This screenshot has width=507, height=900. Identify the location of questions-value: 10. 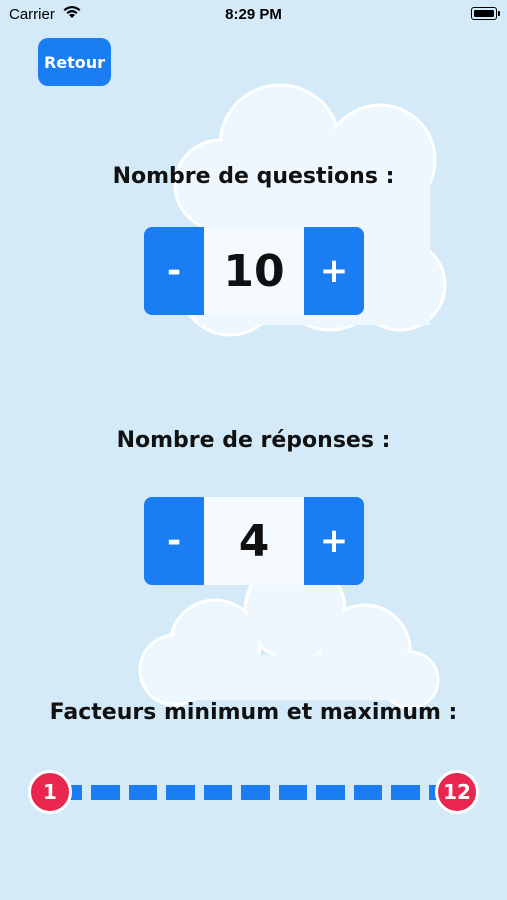
(254, 271).